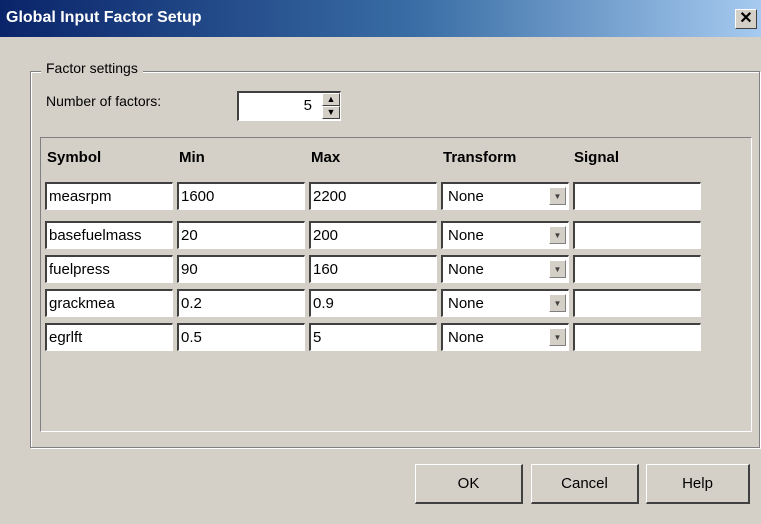 Image resolution: width=761 pixels, height=524 pixels. What do you see at coordinates (373, 303) in the screenshot?
I see `max-input: 0.9` at bounding box center [373, 303].